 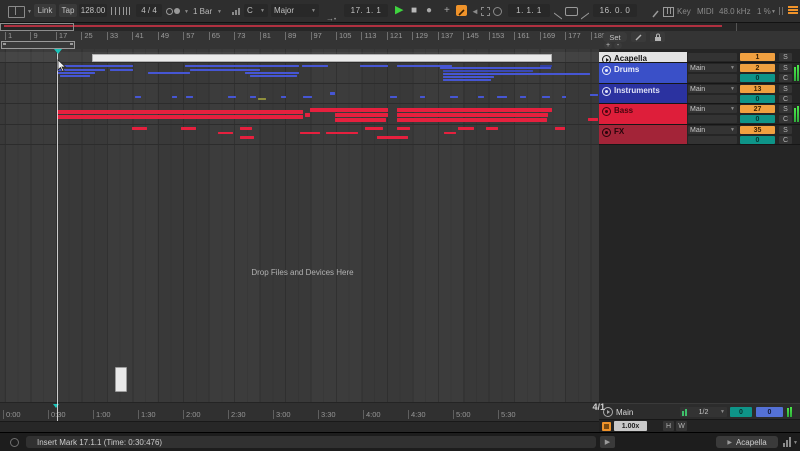 I want to click on clip-lane-instruments, so click(x=299, y=94).